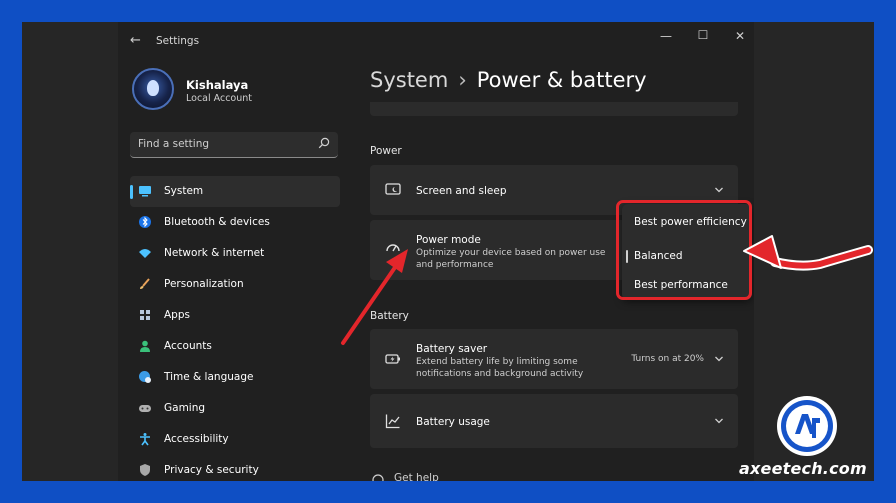  I want to click on watermark-text: axeetech.com, so click(803, 468).